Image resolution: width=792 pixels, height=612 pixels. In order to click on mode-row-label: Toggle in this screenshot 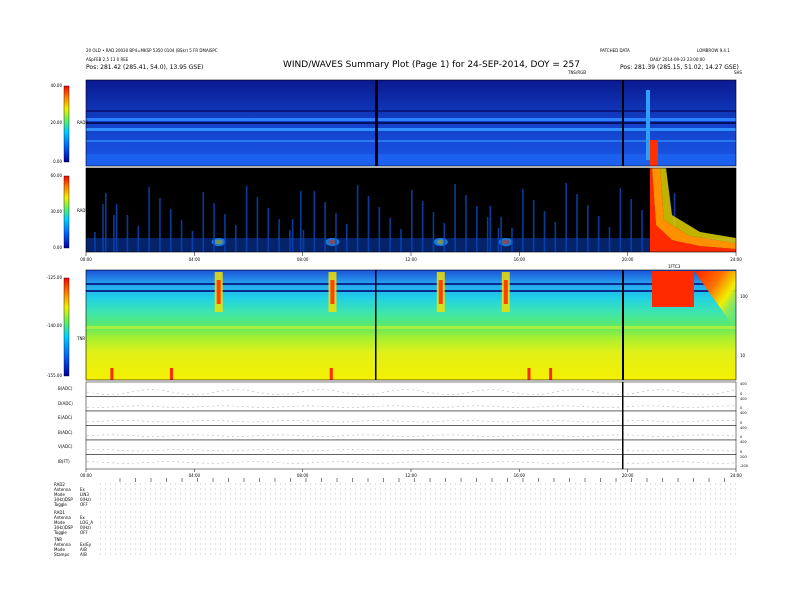, I will do `click(60, 504)`.